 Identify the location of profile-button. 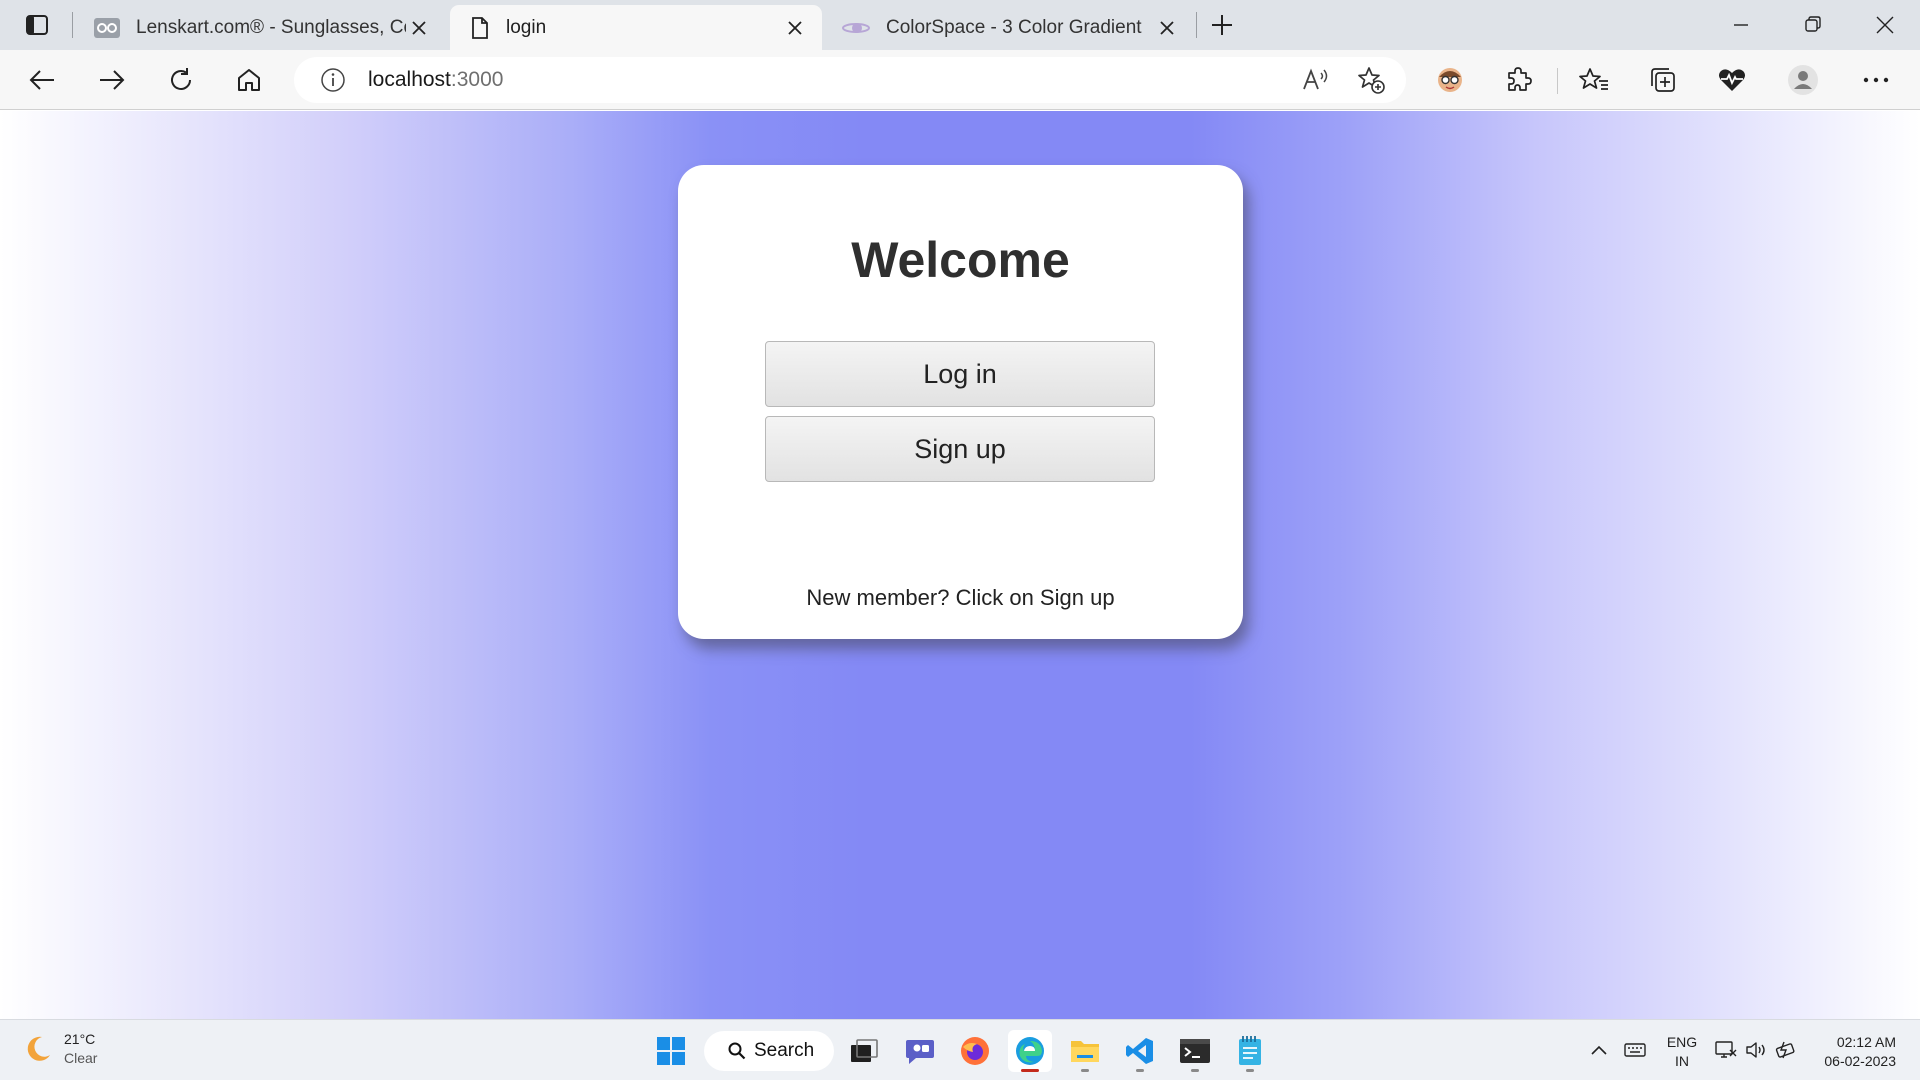
(1803, 80).